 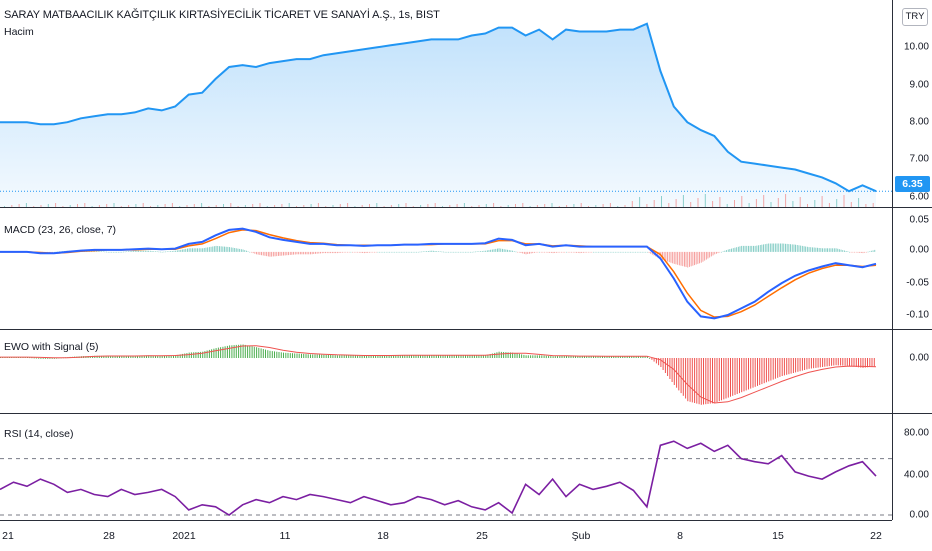 What do you see at coordinates (51, 347) in the screenshot?
I see `ewo-legend: EWO with Signal (5)` at bounding box center [51, 347].